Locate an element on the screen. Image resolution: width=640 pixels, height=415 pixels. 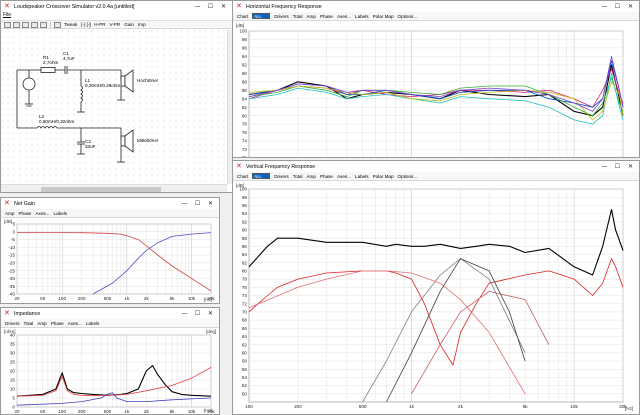
redo-icon is located at coordinates (43, 24).